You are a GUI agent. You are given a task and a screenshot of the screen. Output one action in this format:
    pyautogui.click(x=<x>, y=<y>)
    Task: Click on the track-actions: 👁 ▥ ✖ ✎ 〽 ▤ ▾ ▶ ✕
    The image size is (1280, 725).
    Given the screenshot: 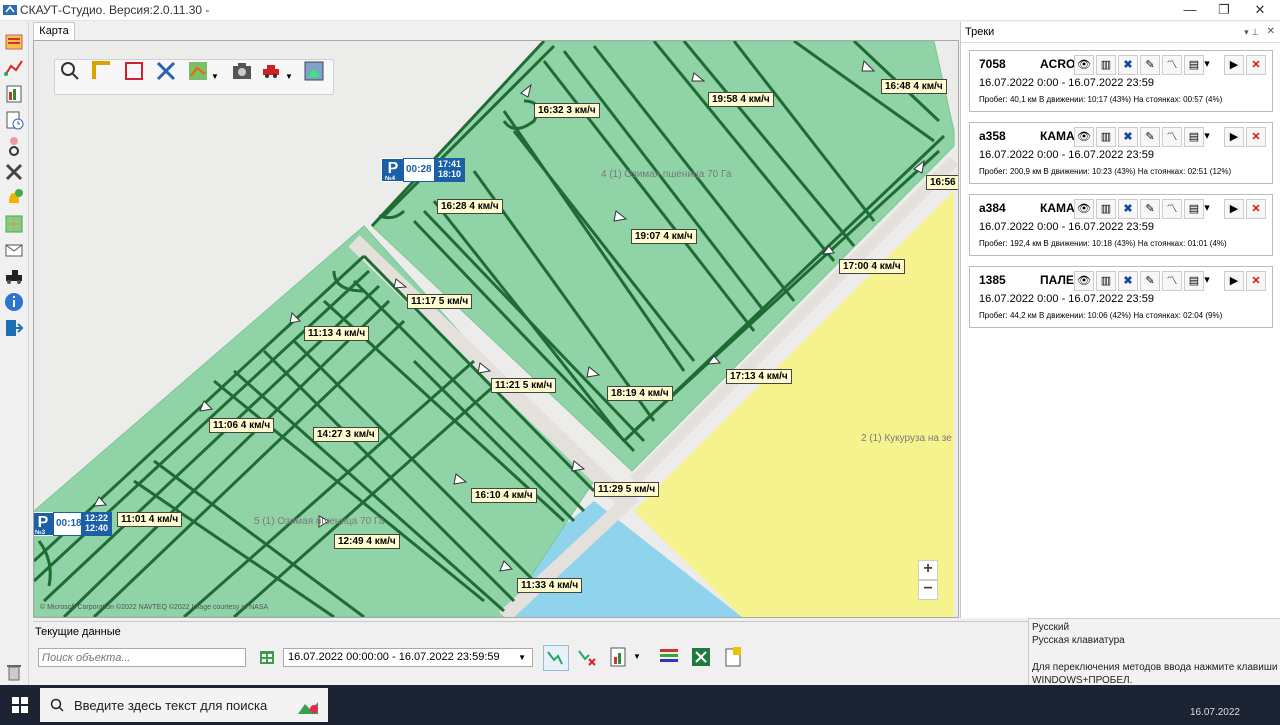 What is the action you would take?
    pyautogui.click(x=1172, y=65)
    